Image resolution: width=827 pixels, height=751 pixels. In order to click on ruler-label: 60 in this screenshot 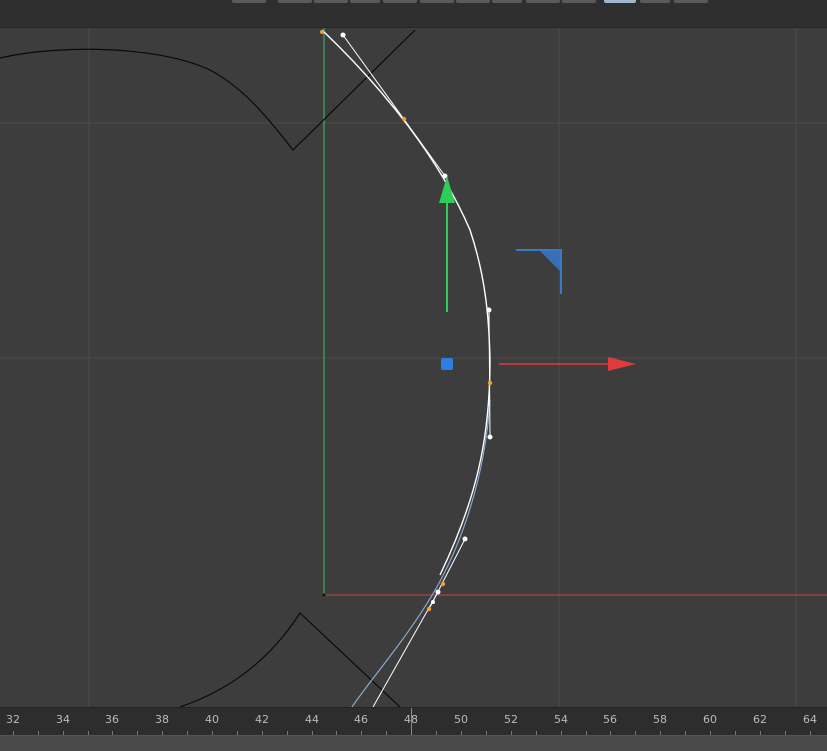, I will do `click(710, 719)`.